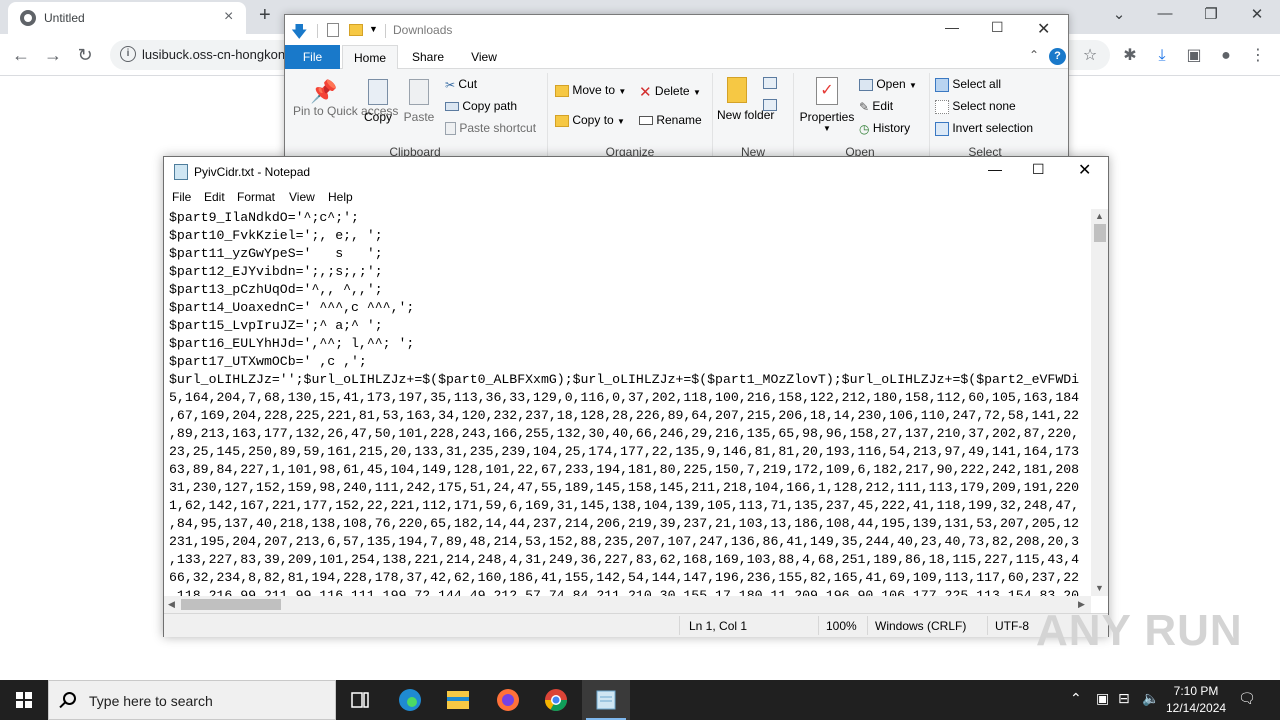 The image size is (1280, 723). What do you see at coordinates (312, 57) in the screenshot?
I see `tab-file: File` at bounding box center [312, 57].